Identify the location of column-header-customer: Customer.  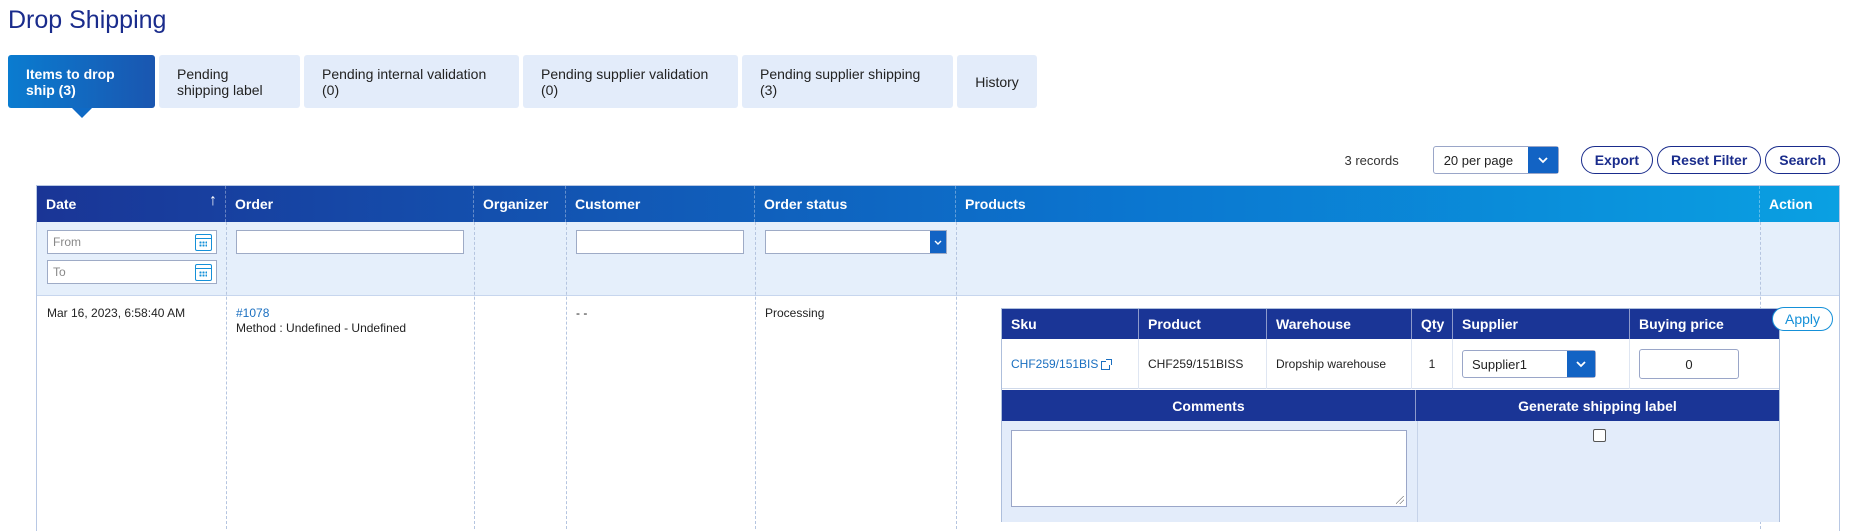
(660, 204).